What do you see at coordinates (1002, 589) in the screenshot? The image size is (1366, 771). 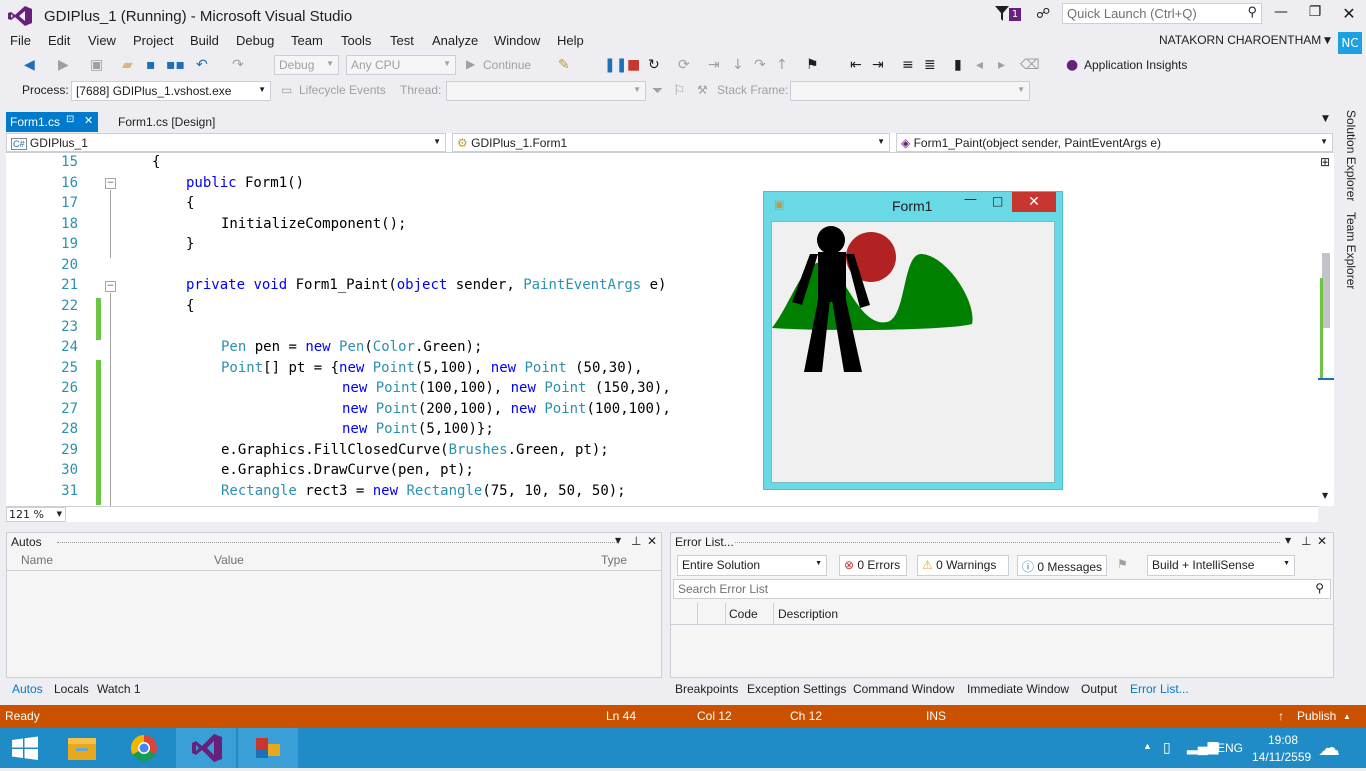 I see `search-error-list-input: Search Error List ⚲` at bounding box center [1002, 589].